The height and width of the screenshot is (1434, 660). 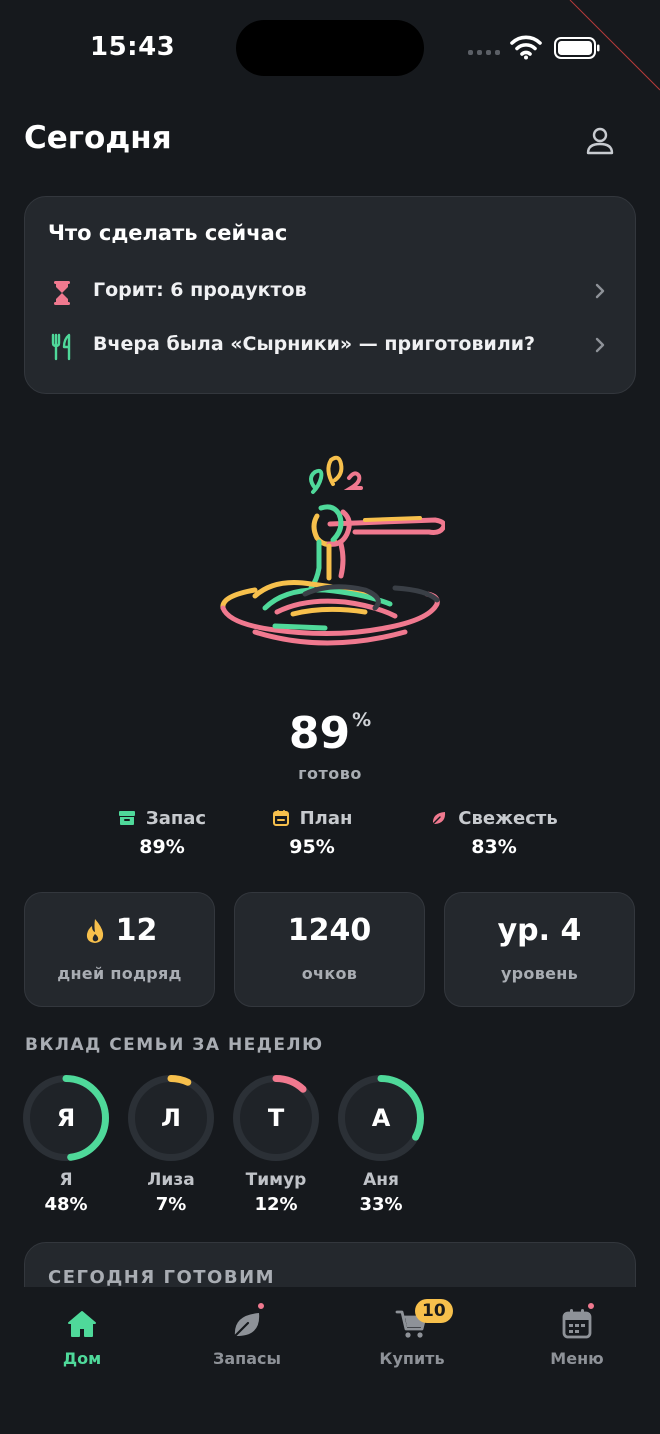 What do you see at coordinates (434, 1311) in the screenshot?
I see `cart-count-badge: 10` at bounding box center [434, 1311].